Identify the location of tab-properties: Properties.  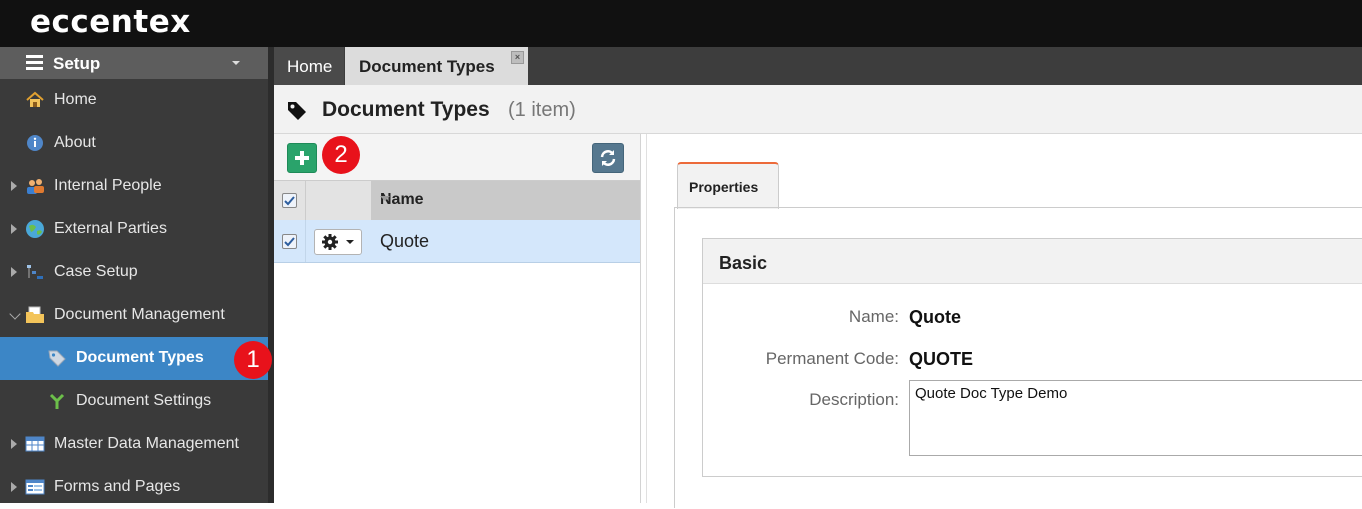
(728, 185).